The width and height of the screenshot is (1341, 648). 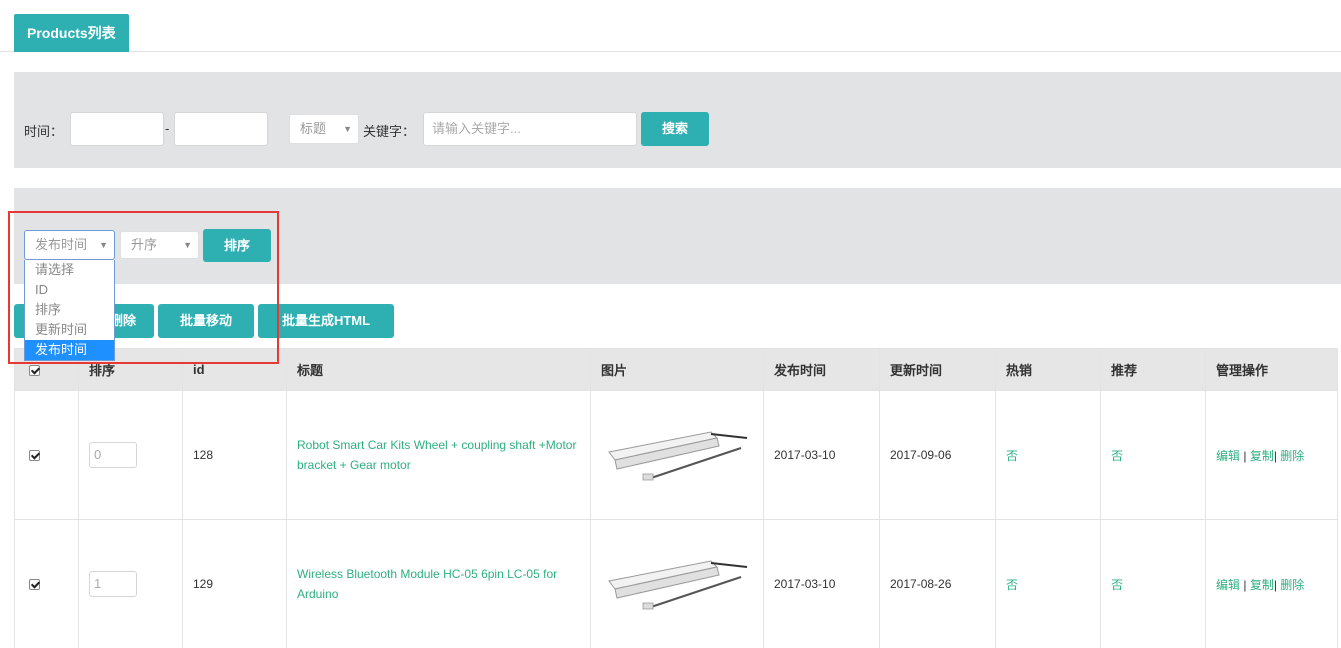 What do you see at coordinates (326, 321) in the screenshot?
I see `batch-generate-html-button: 批量生成HTML` at bounding box center [326, 321].